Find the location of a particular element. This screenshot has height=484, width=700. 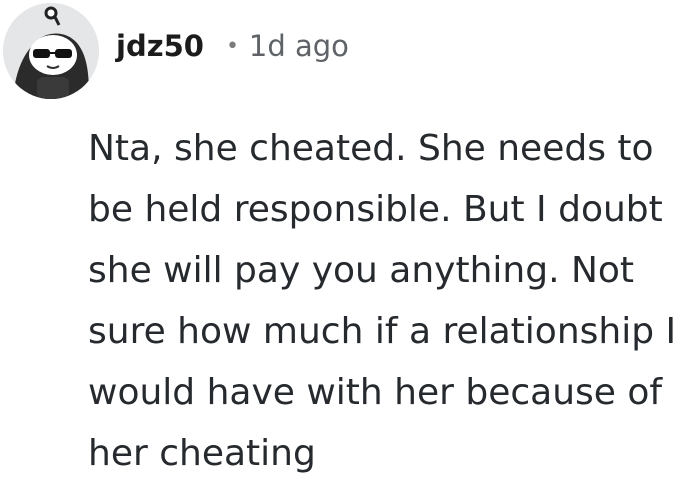

comment-meta: jdz50 • 1d ago is located at coordinates (232, 46).